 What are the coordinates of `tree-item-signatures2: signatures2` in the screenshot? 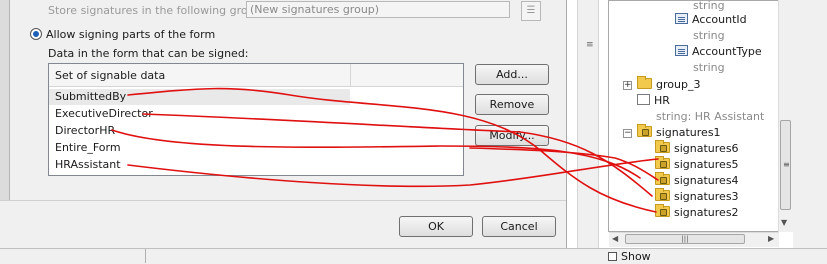 It's located at (697, 212).